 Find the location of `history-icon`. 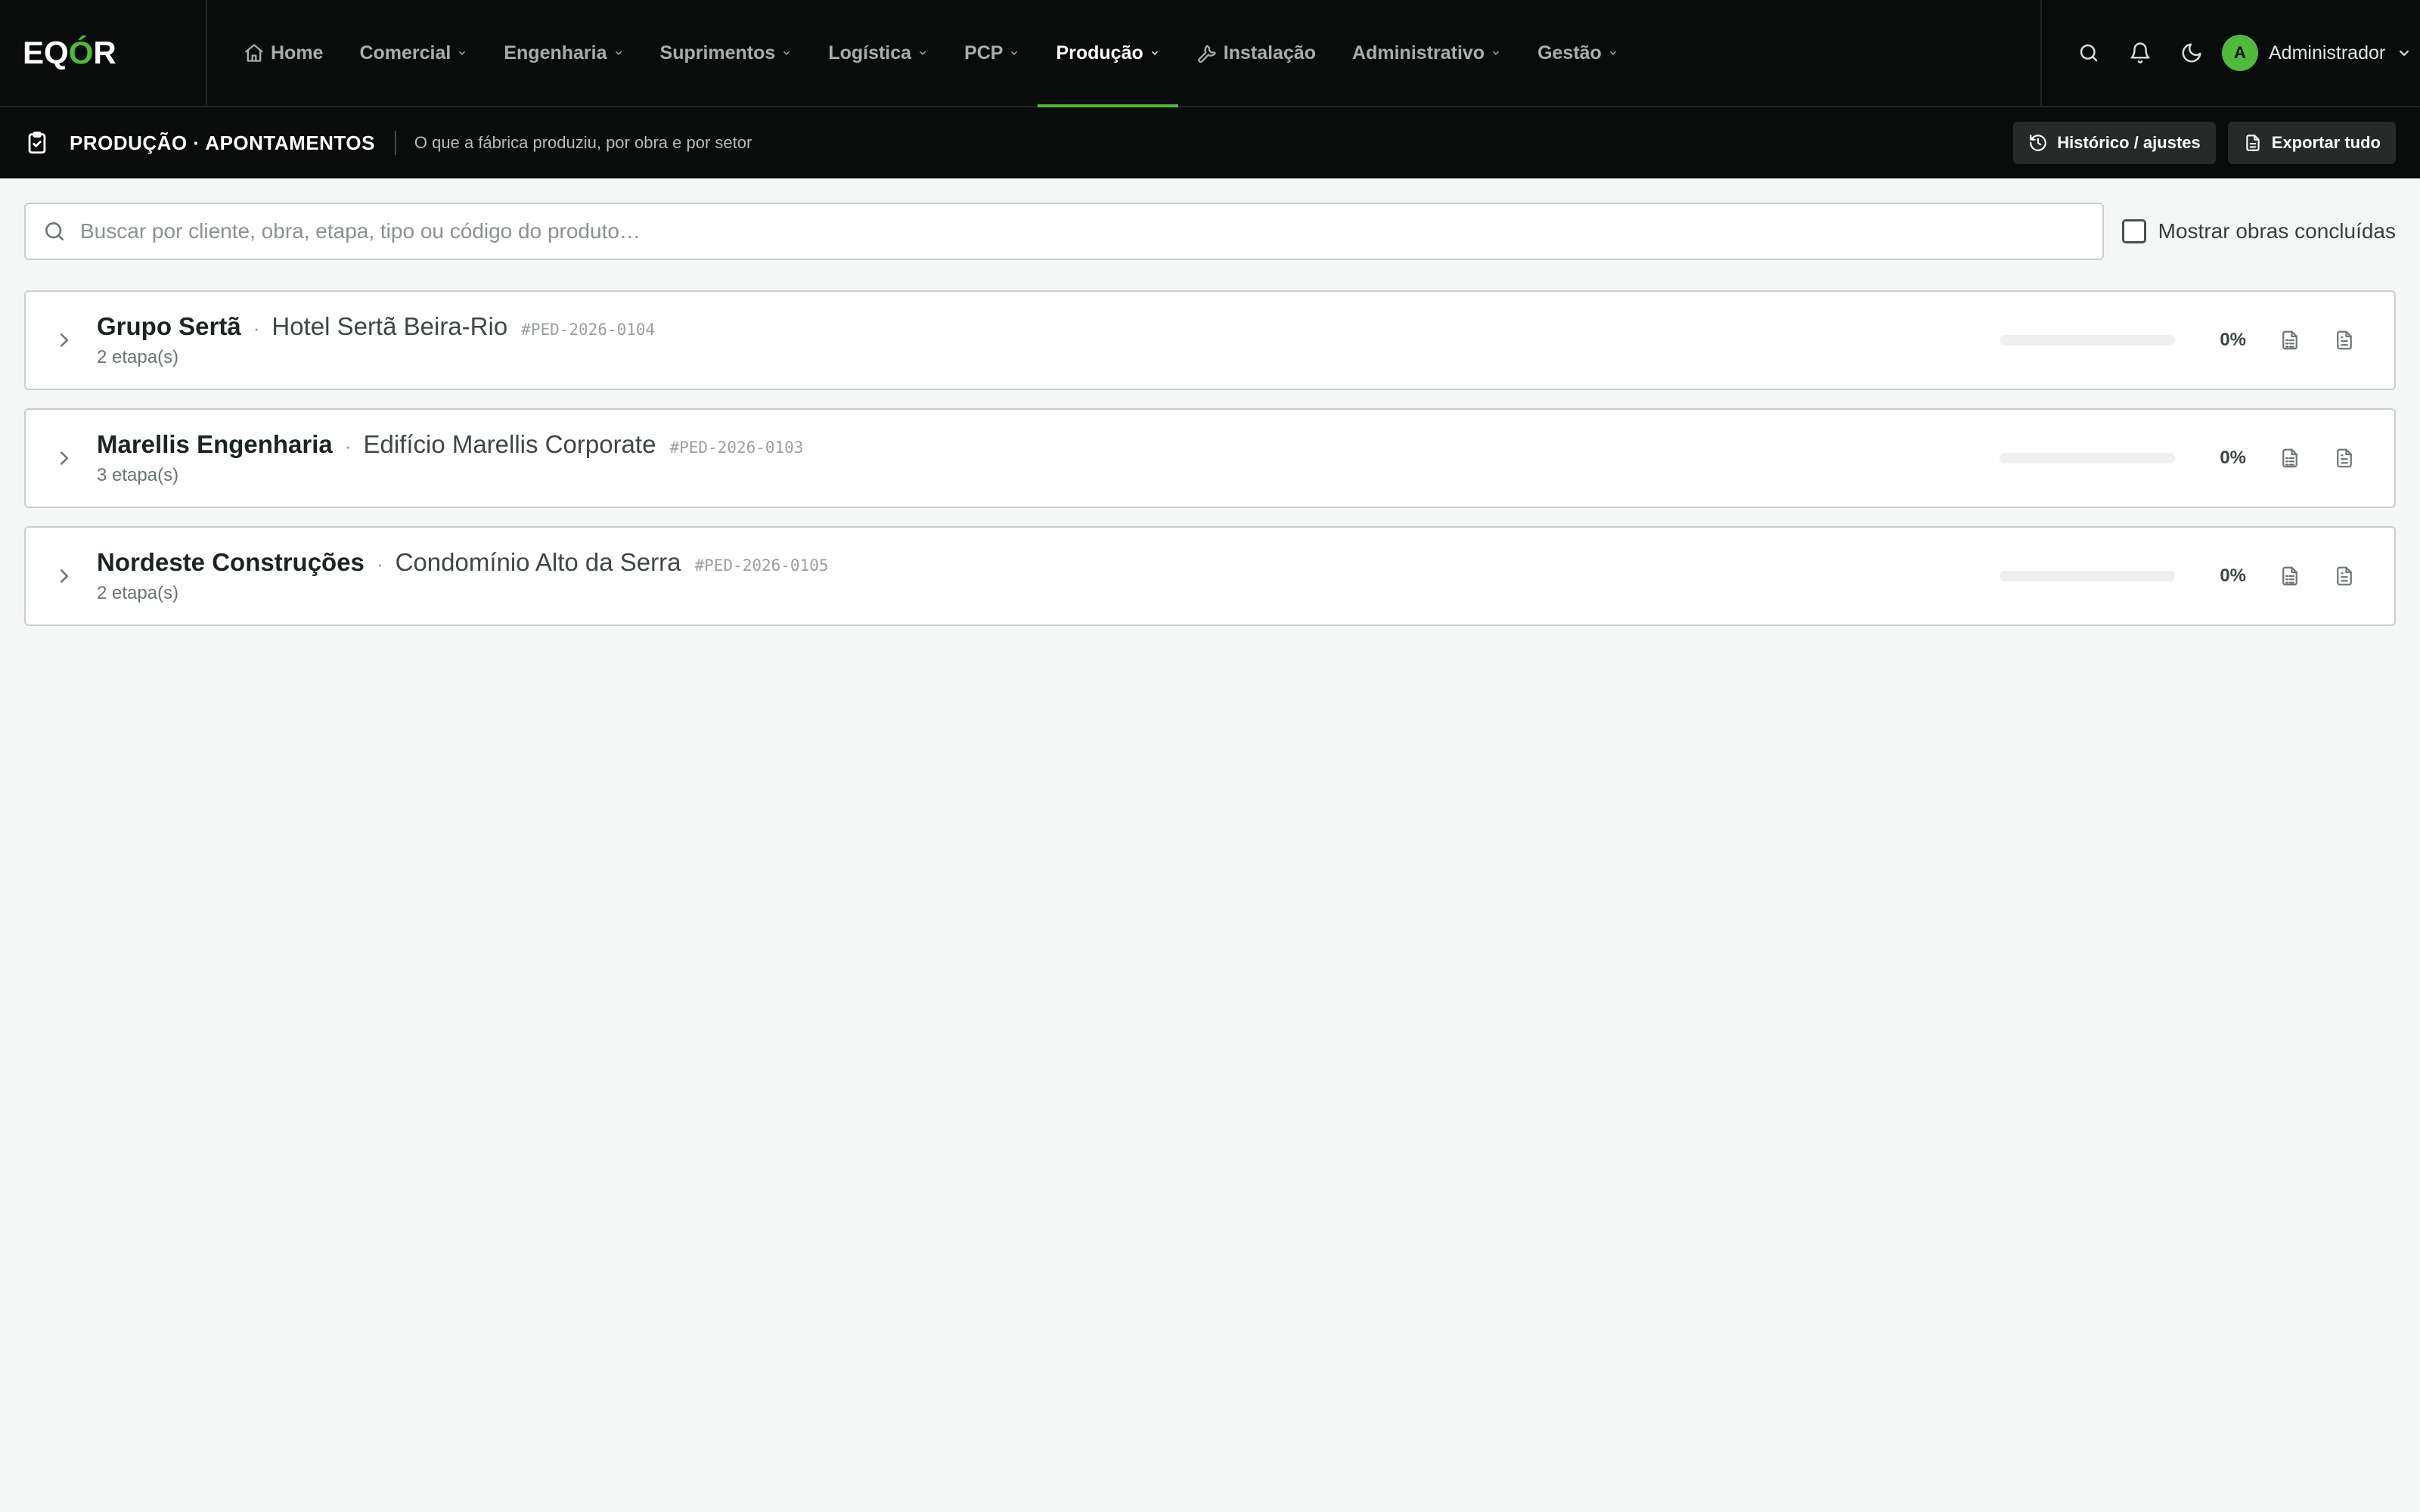

history-icon is located at coordinates (2039, 143).